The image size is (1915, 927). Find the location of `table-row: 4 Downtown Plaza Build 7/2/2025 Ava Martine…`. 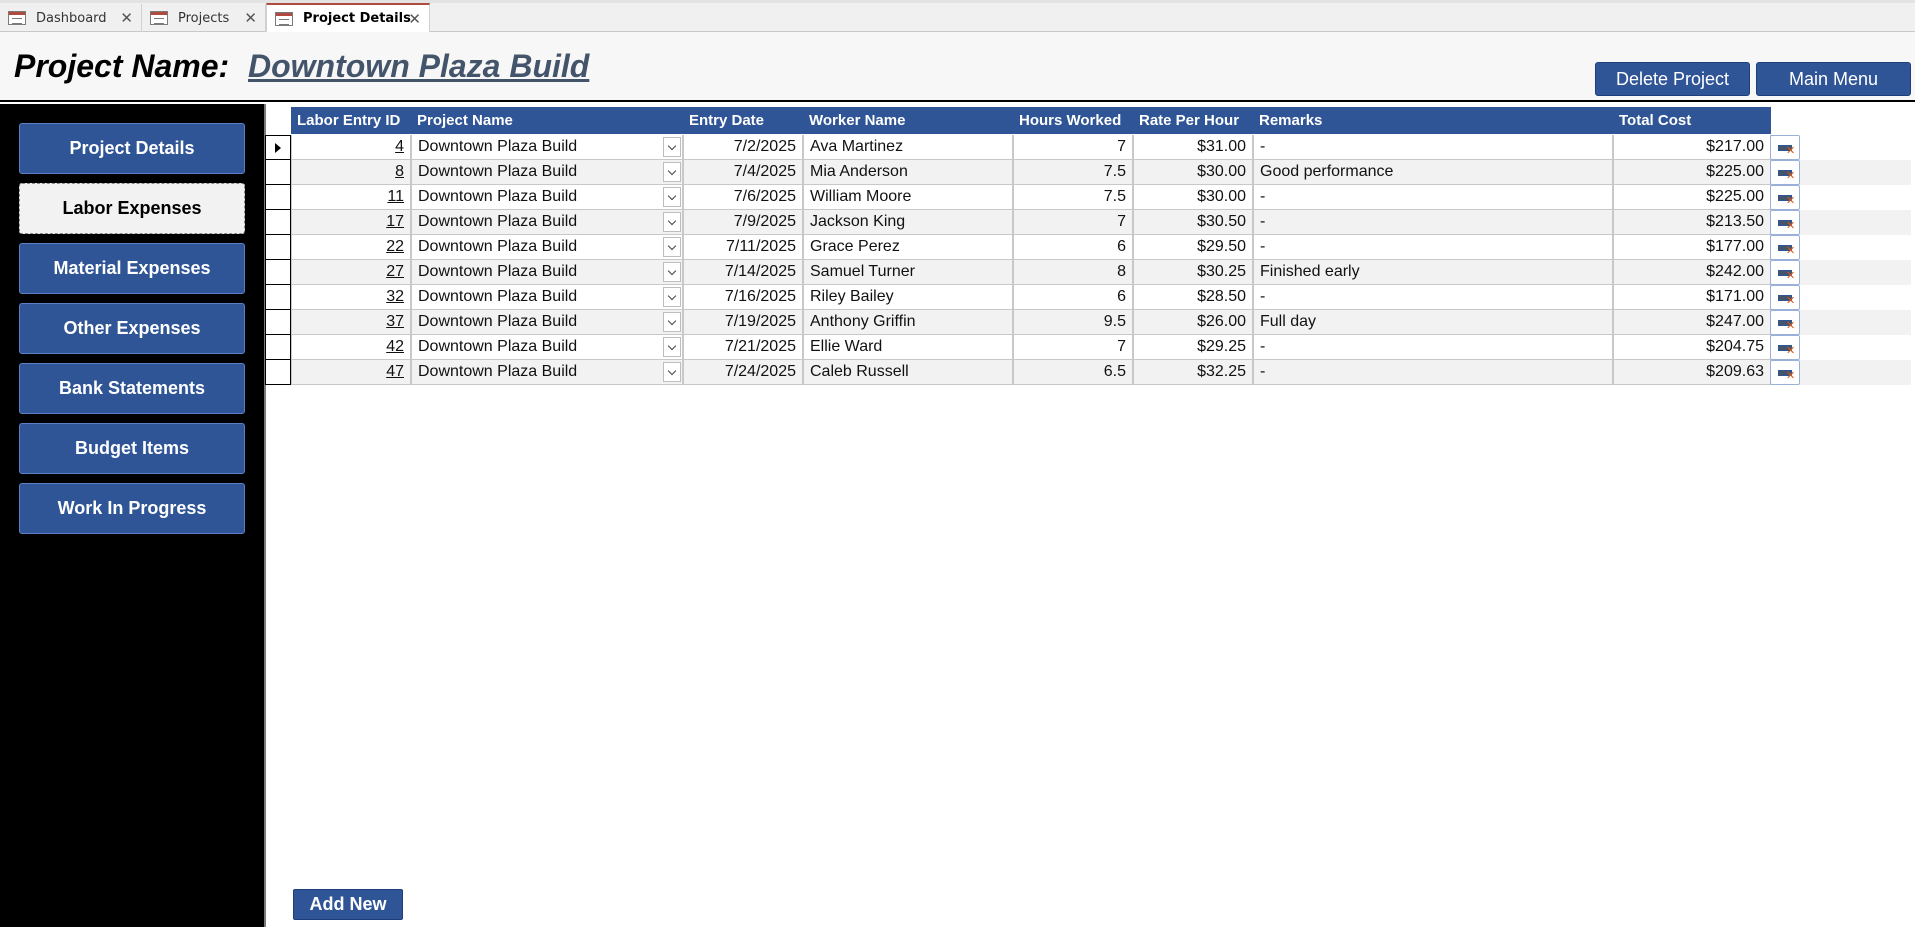

table-row: 4 Downtown Plaza Build 7/2/2025 Ava Martine… is located at coordinates (1090, 147).